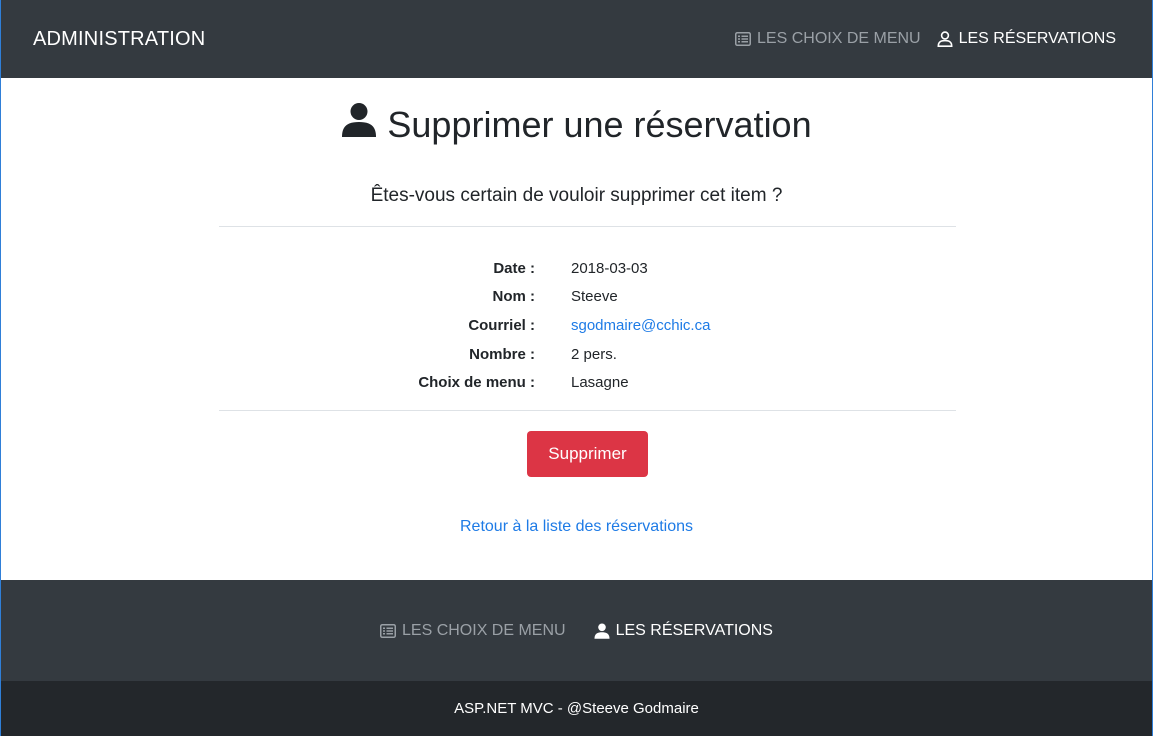  Describe the element at coordinates (694, 630) in the screenshot. I see `footer-link-label: LES RÉSERVATIONS` at that location.